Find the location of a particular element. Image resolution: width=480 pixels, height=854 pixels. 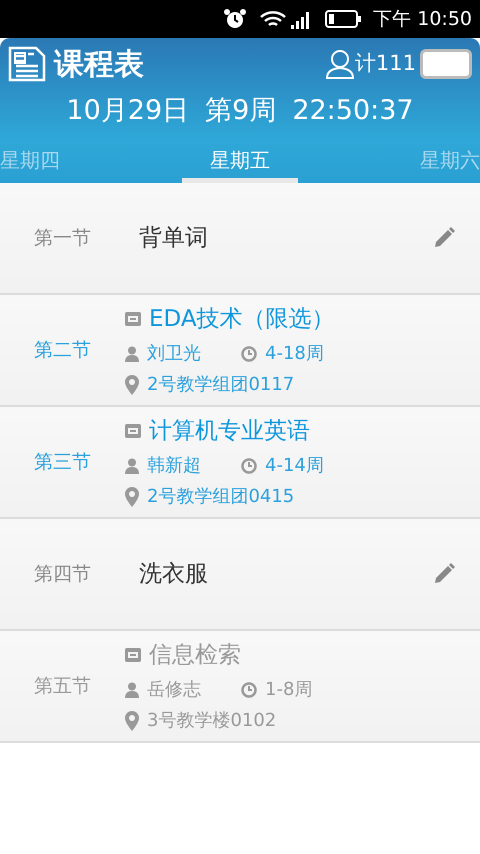

period-label: 第二节 is located at coordinates (62, 350).